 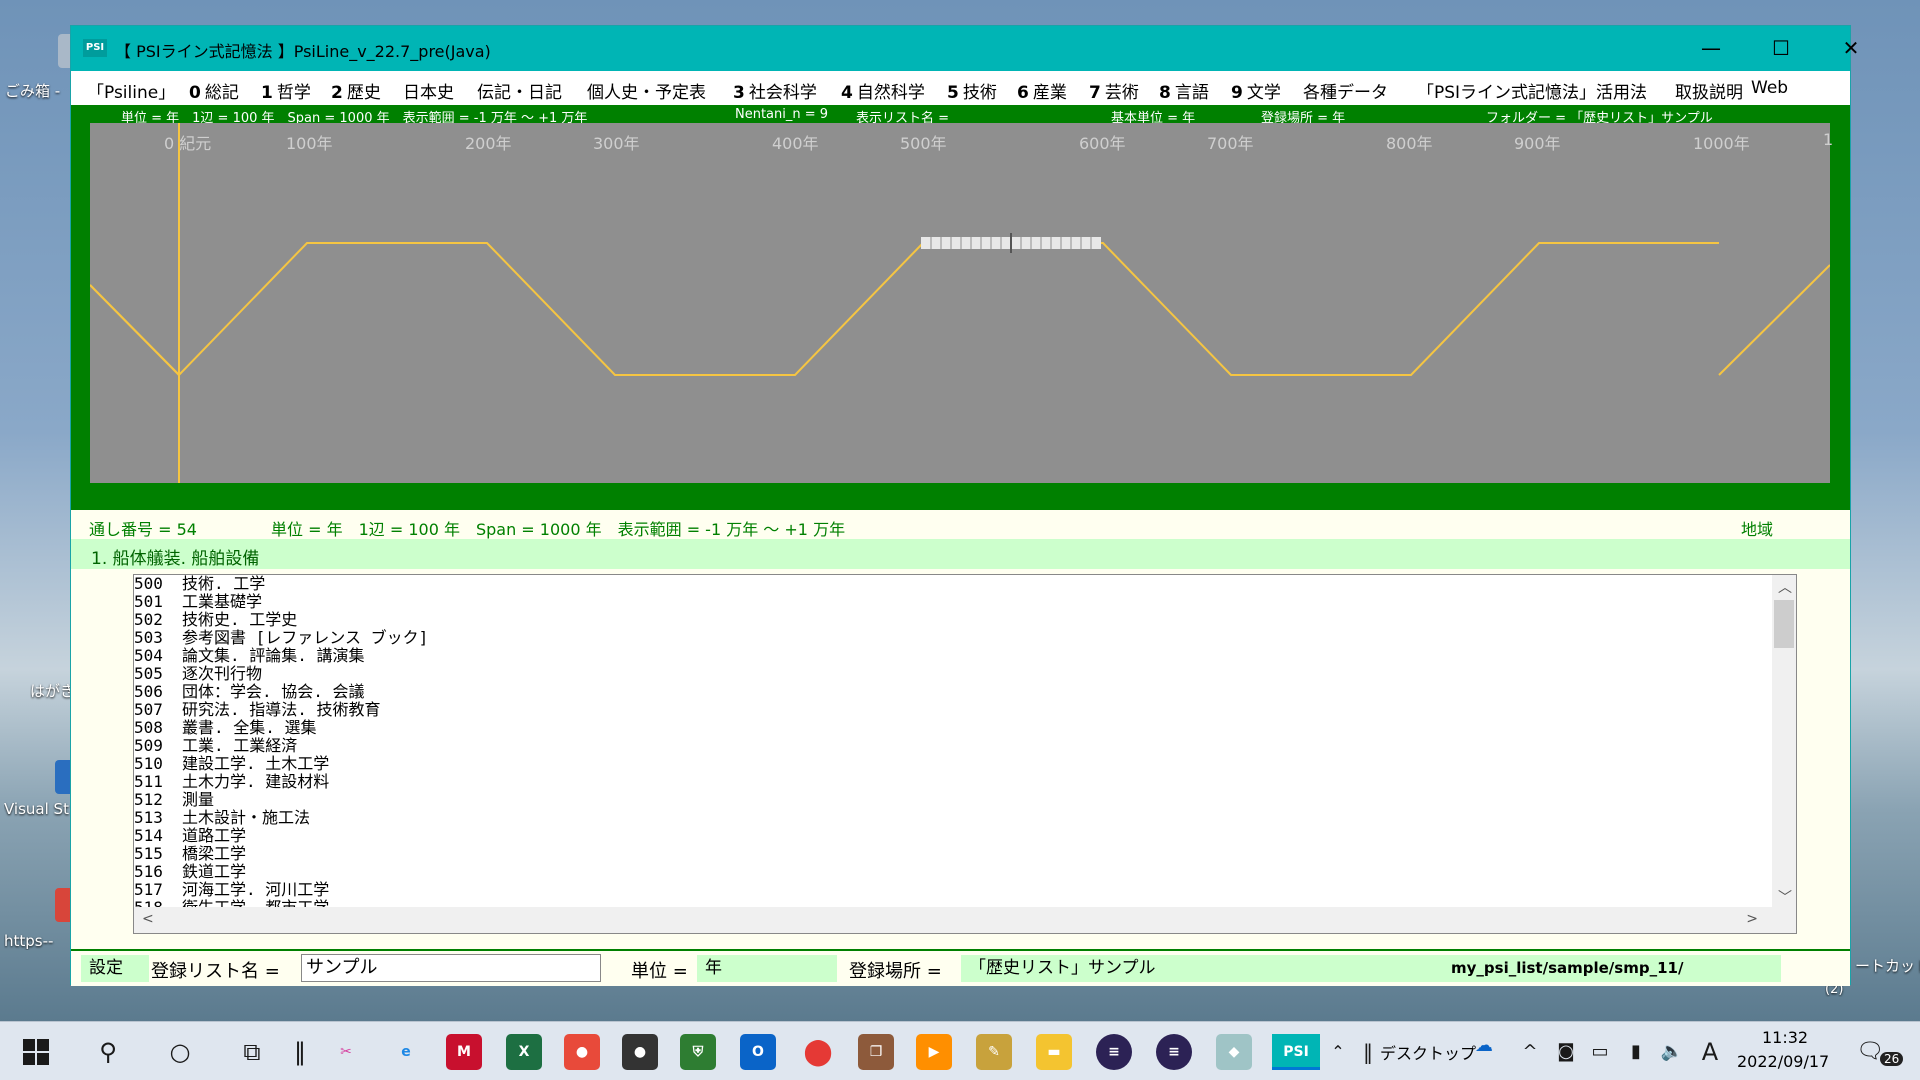 What do you see at coordinates (148, 655) in the screenshot?
I see `list-item-code: 504` at bounding box center [148, 655].